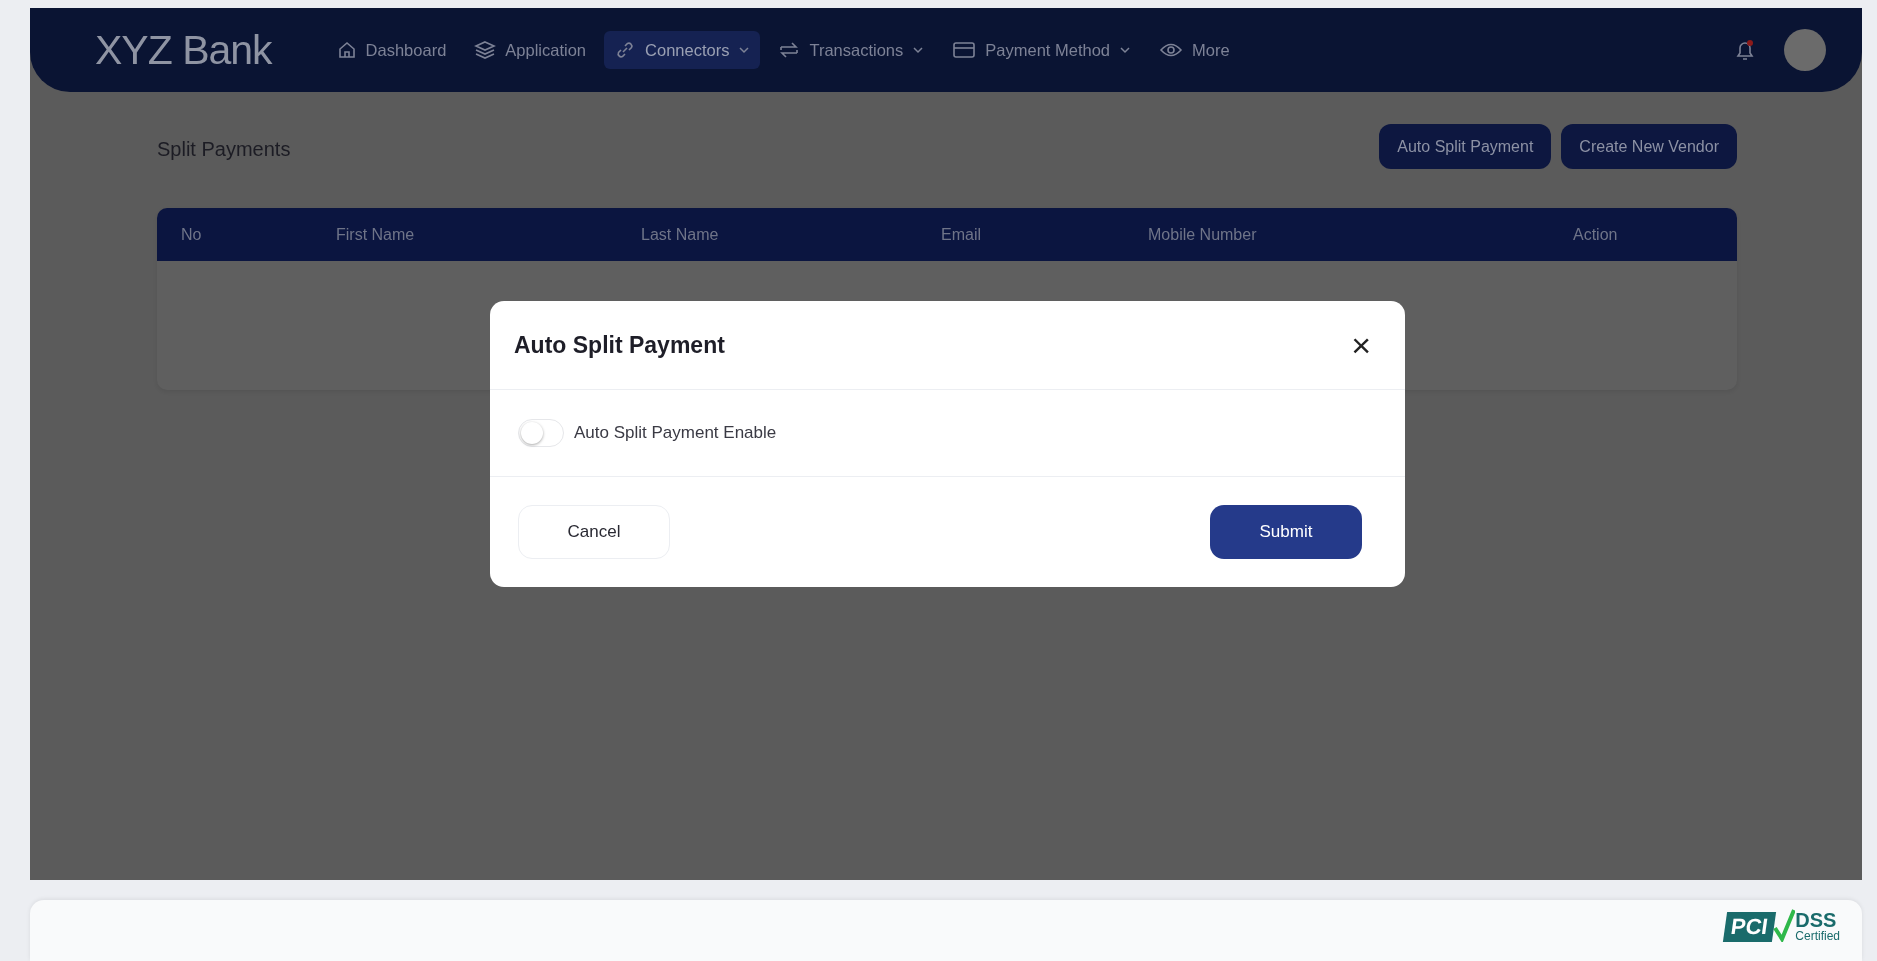 The height and width of the screenshot is (961, 1877). What do you see at coordinates (851, 50) in the screenshot?
I see `nav-item: Transactions` at bounding box center [851, 50].